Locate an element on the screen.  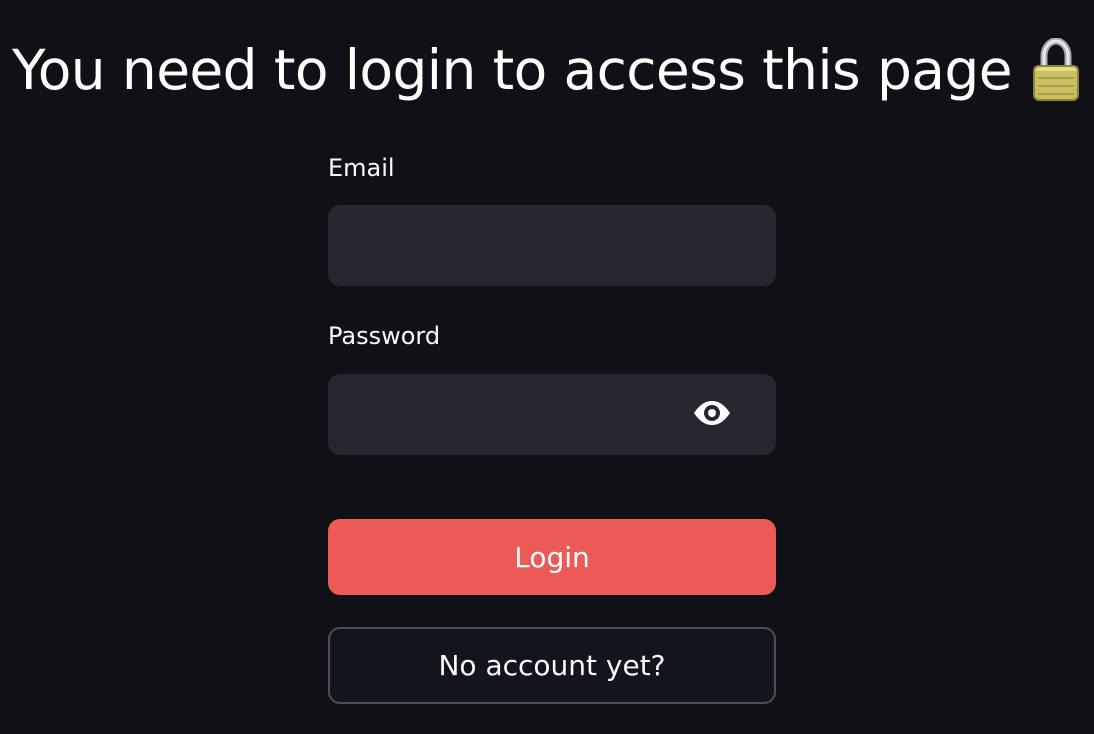
page-header: You need to login to access this page is located at coordinates (547, 70).